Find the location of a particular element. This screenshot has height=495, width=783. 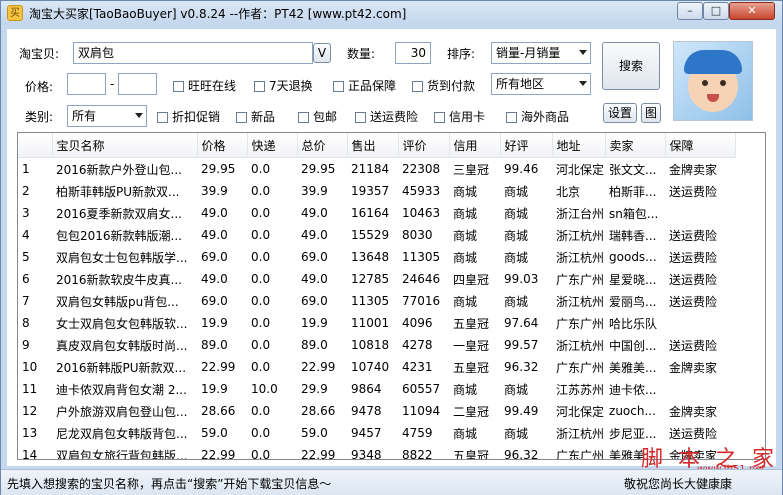

settings-button: 设置 is located at coordinates (620, 113).